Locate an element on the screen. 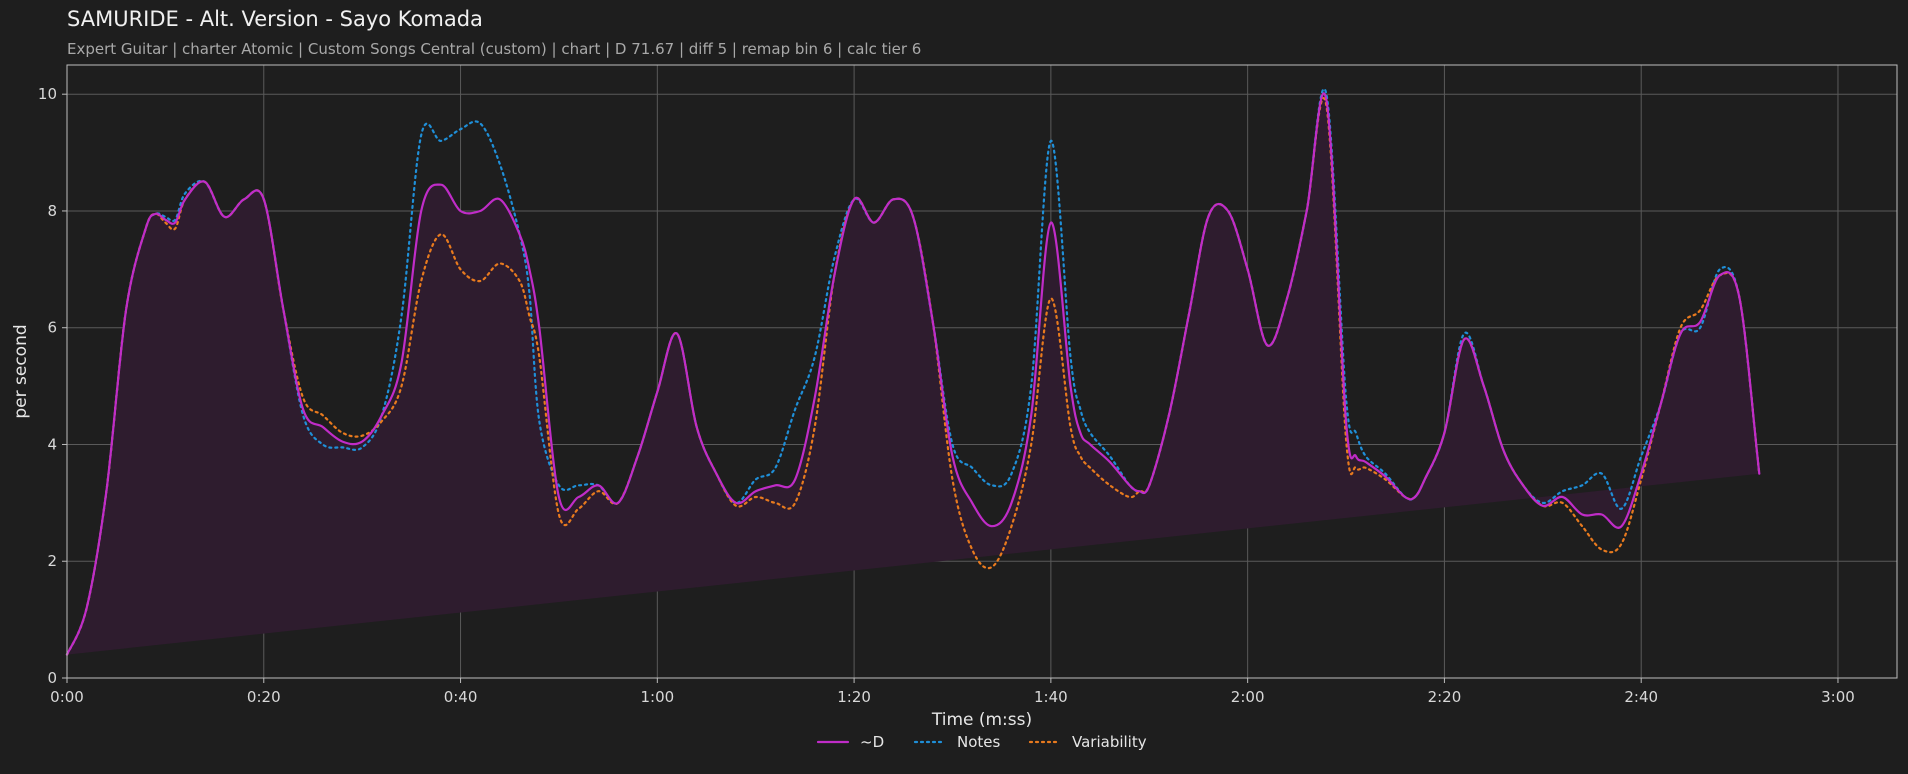 This screenshot has width=1908, height=774. y-tick-label: 10 is located at coordinates (47, 94).